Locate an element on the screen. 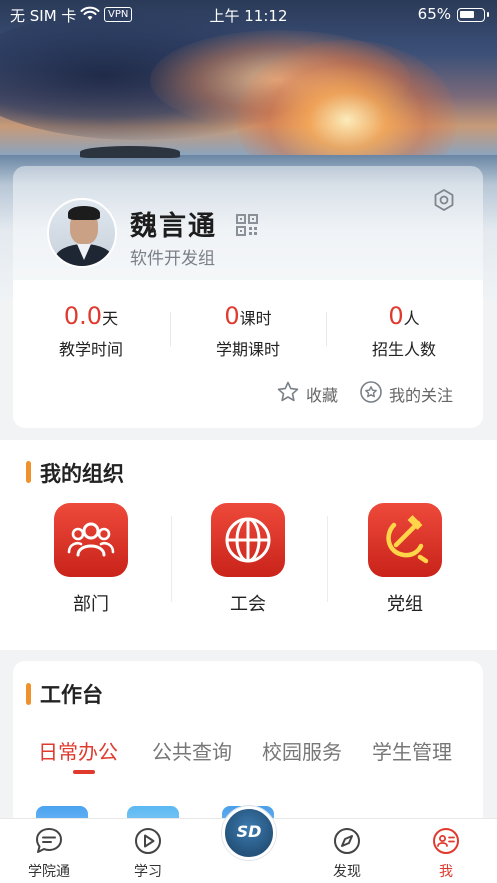  star-icon is located at coordinates (288, 391).